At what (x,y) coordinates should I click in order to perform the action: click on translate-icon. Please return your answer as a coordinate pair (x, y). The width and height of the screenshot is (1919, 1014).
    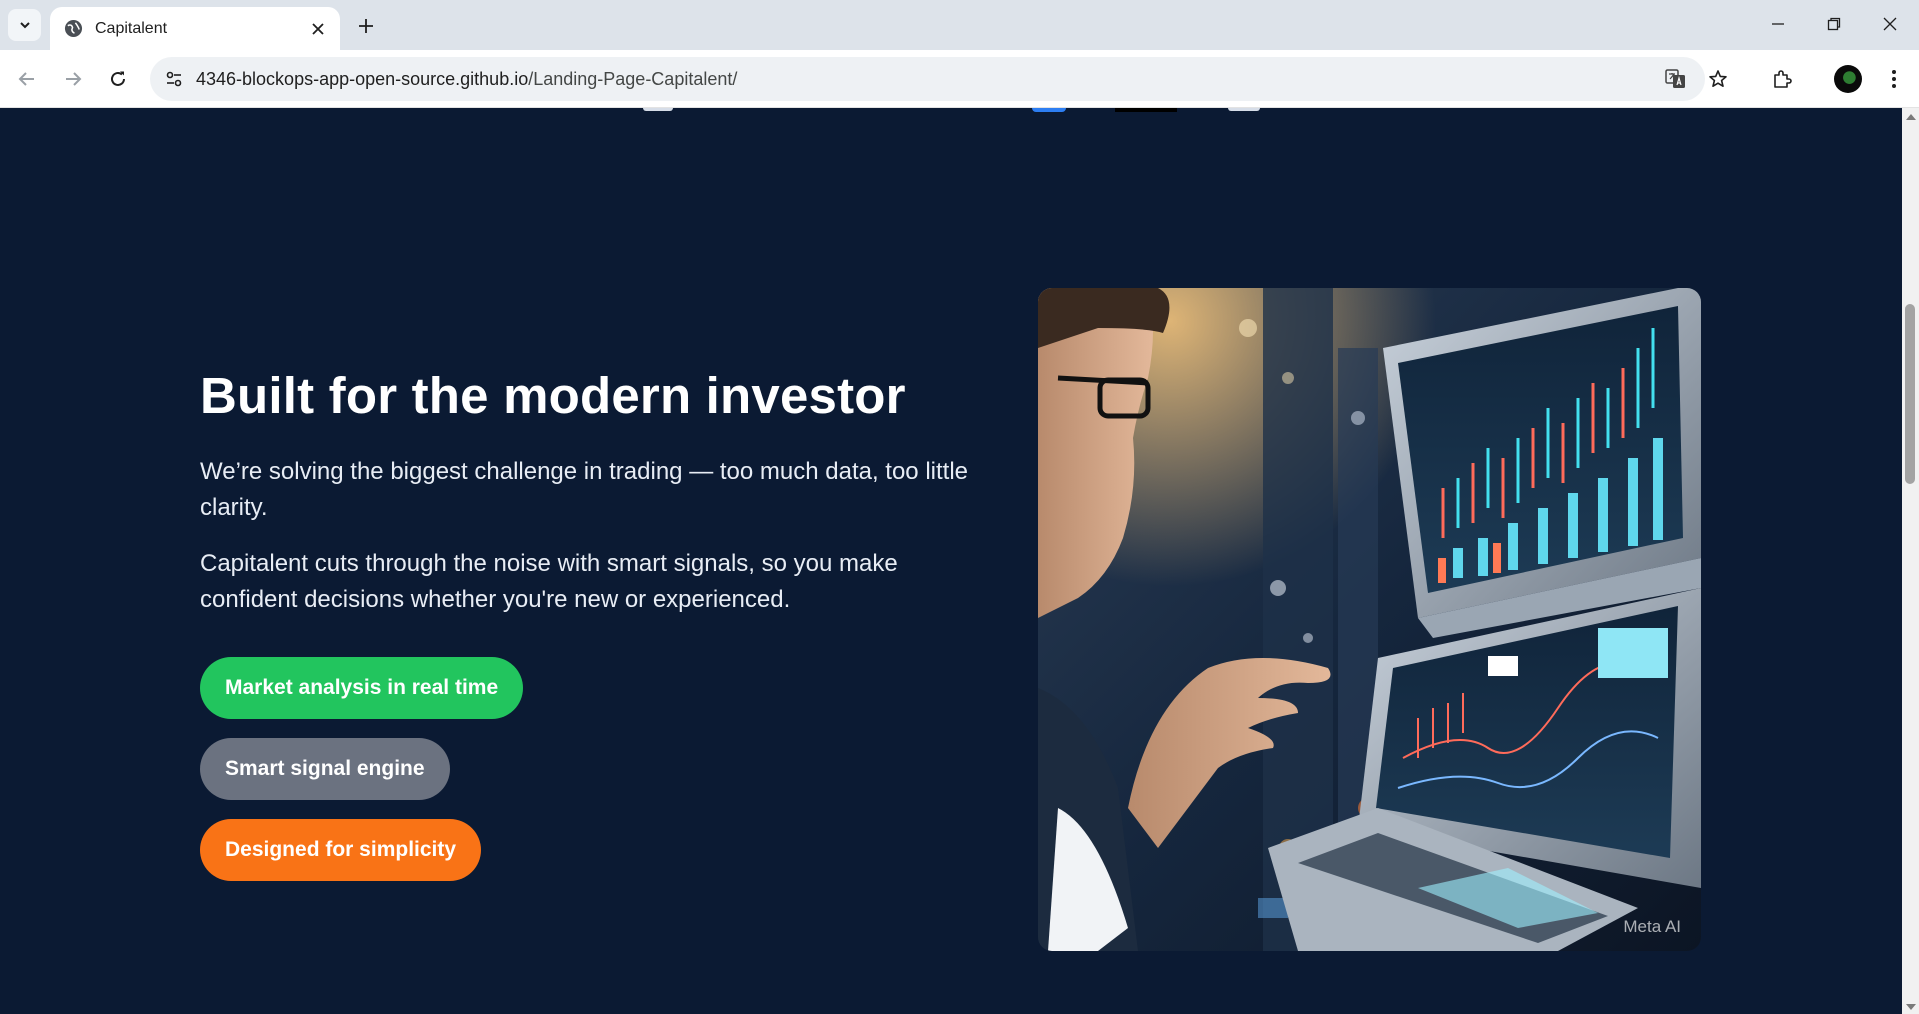
    Looking at the image, I should click on (1675, 78).